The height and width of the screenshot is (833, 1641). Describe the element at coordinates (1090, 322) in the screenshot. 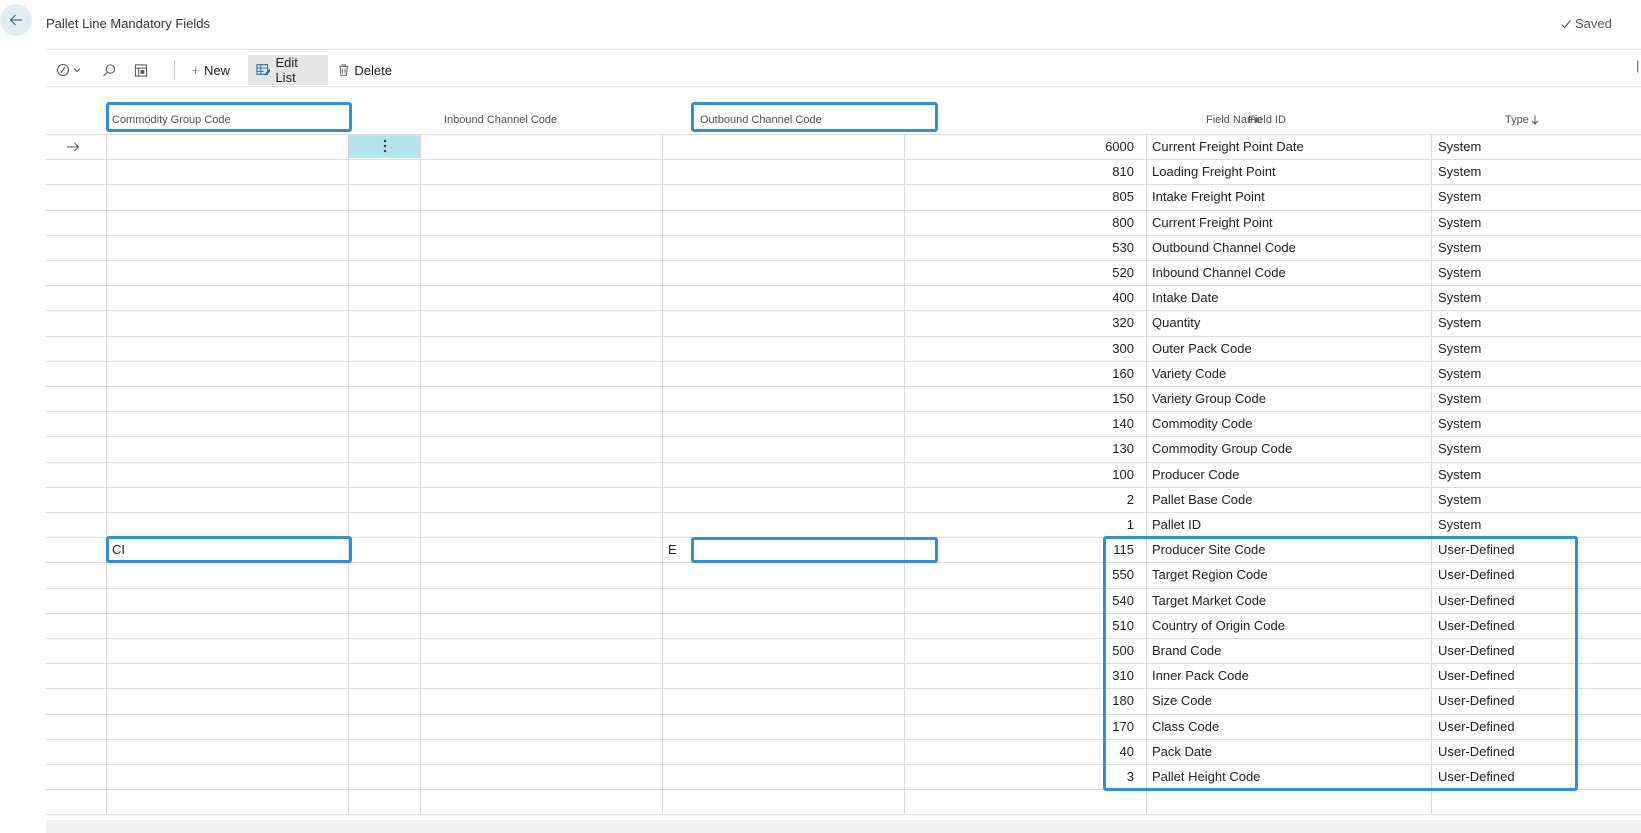

I see `cell-field-id: 320` at that location.